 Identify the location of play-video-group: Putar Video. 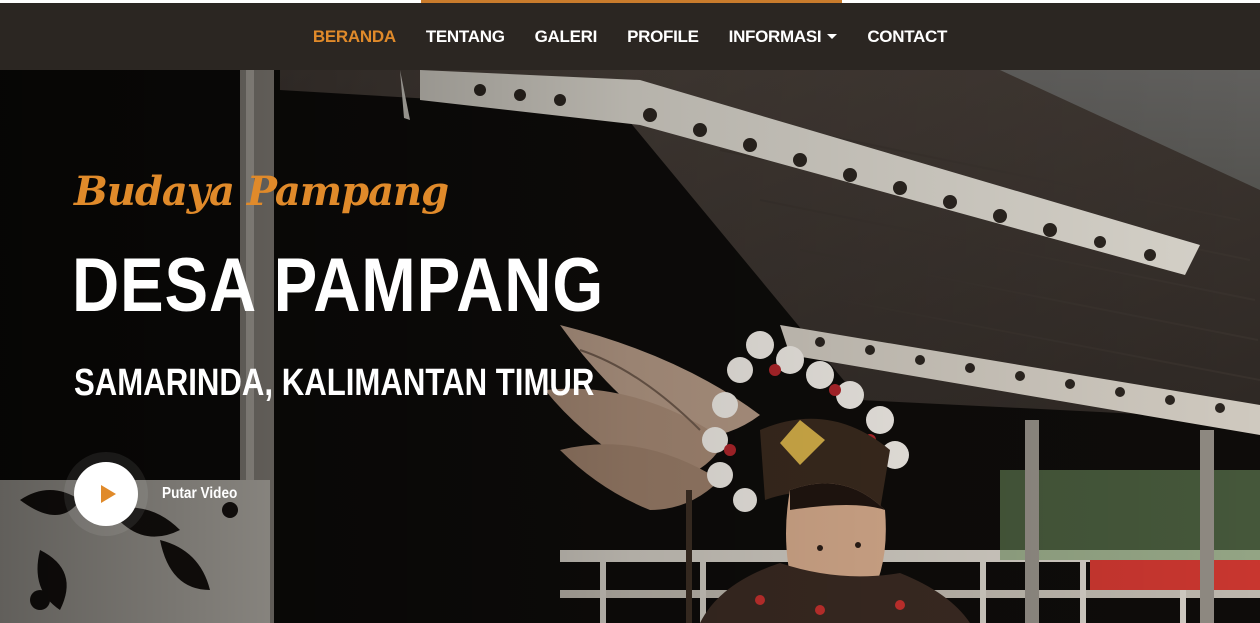
(162, 494).